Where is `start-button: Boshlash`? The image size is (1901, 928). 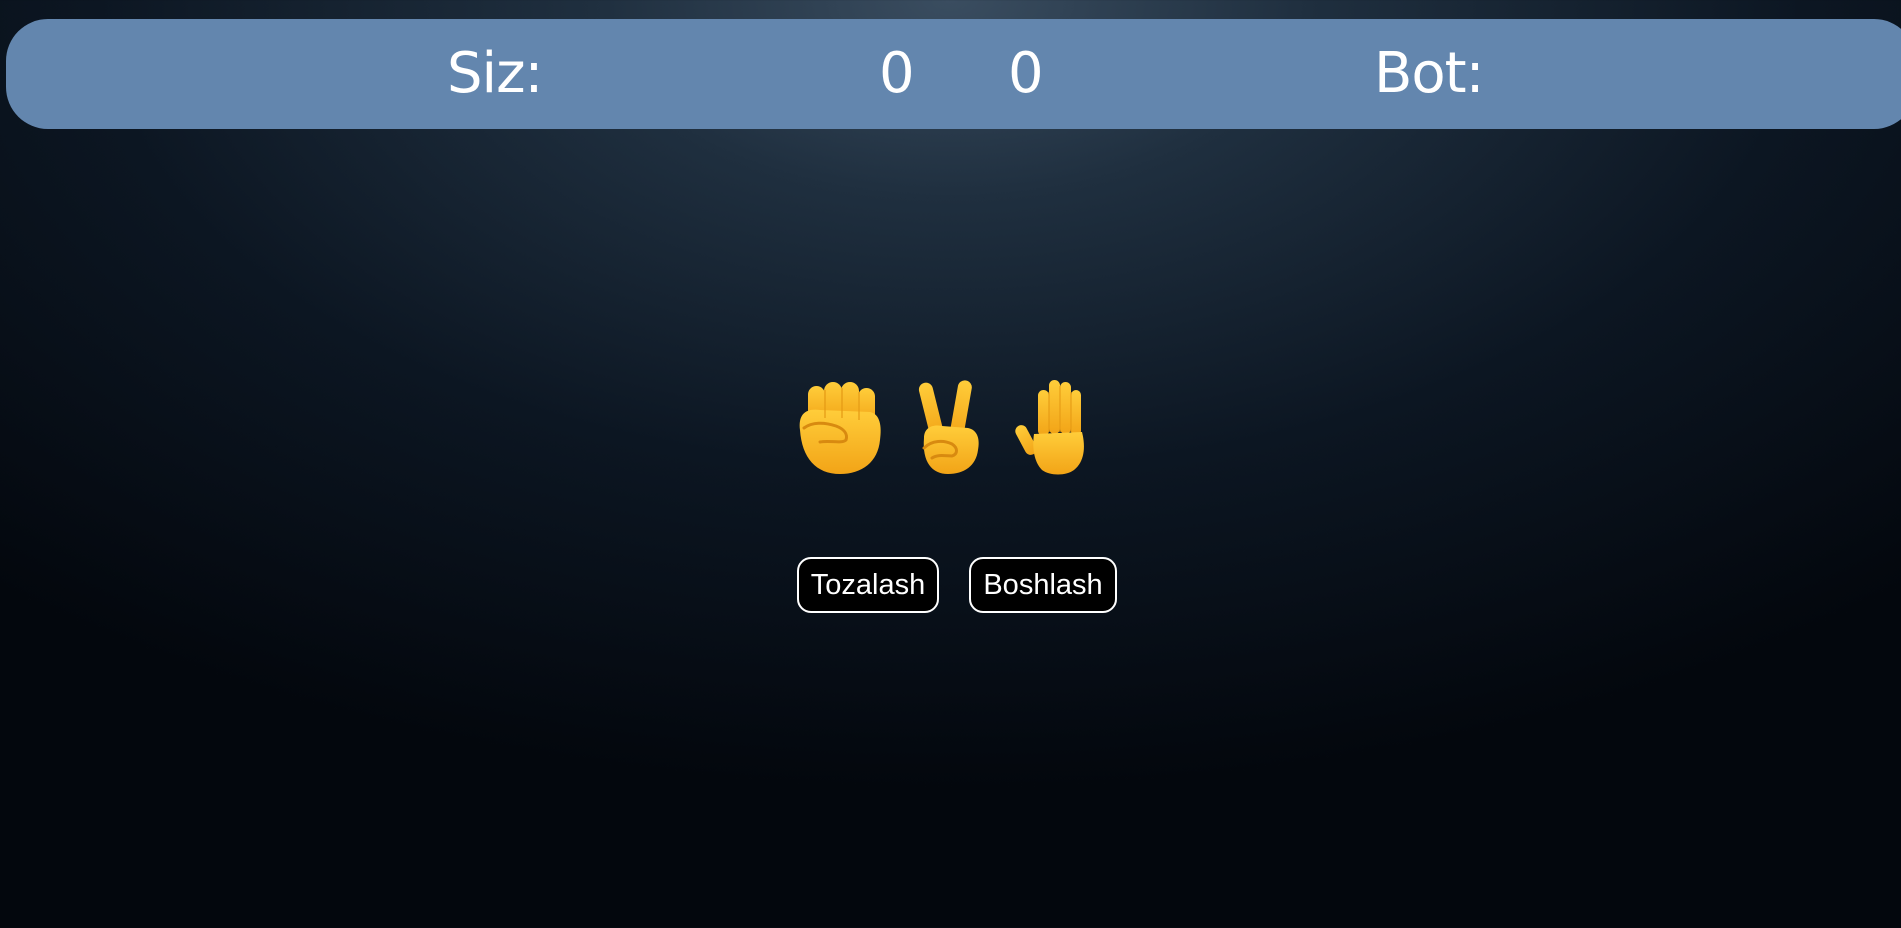 start-button: Boshlash is located at coordinates (1043, 585).